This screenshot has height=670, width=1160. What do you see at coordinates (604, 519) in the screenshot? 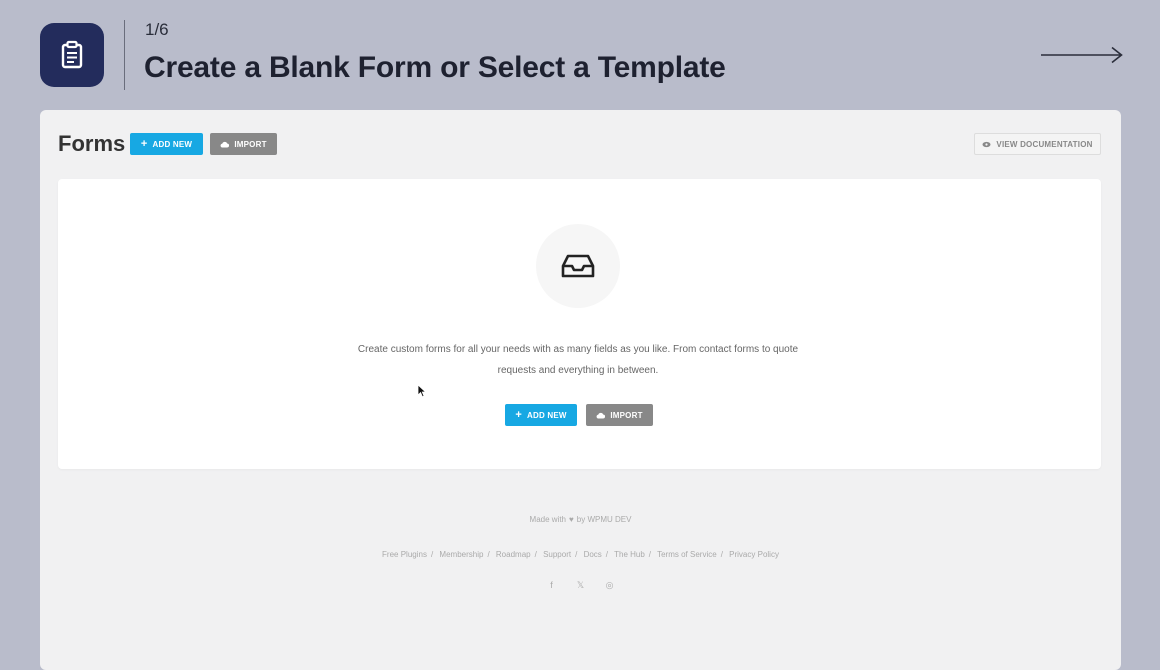
I see `made-by-text: by WPMU DEV` at bounding box center [604, 519].